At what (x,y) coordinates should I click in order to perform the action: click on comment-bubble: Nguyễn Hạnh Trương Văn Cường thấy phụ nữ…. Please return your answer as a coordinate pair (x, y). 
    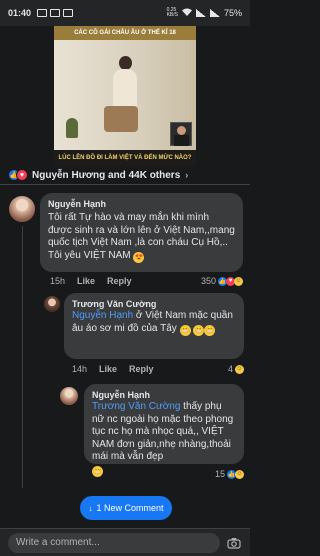
    Looking at the image, I should click on (164, 430).